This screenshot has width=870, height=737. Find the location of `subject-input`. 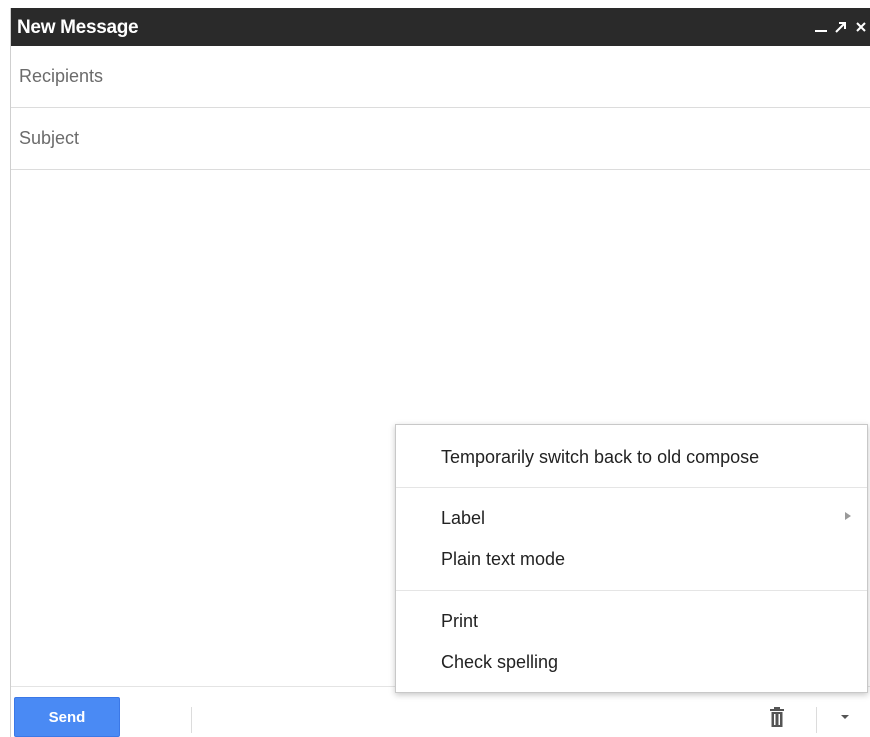

subject-input is located at coordinates (439, 138).